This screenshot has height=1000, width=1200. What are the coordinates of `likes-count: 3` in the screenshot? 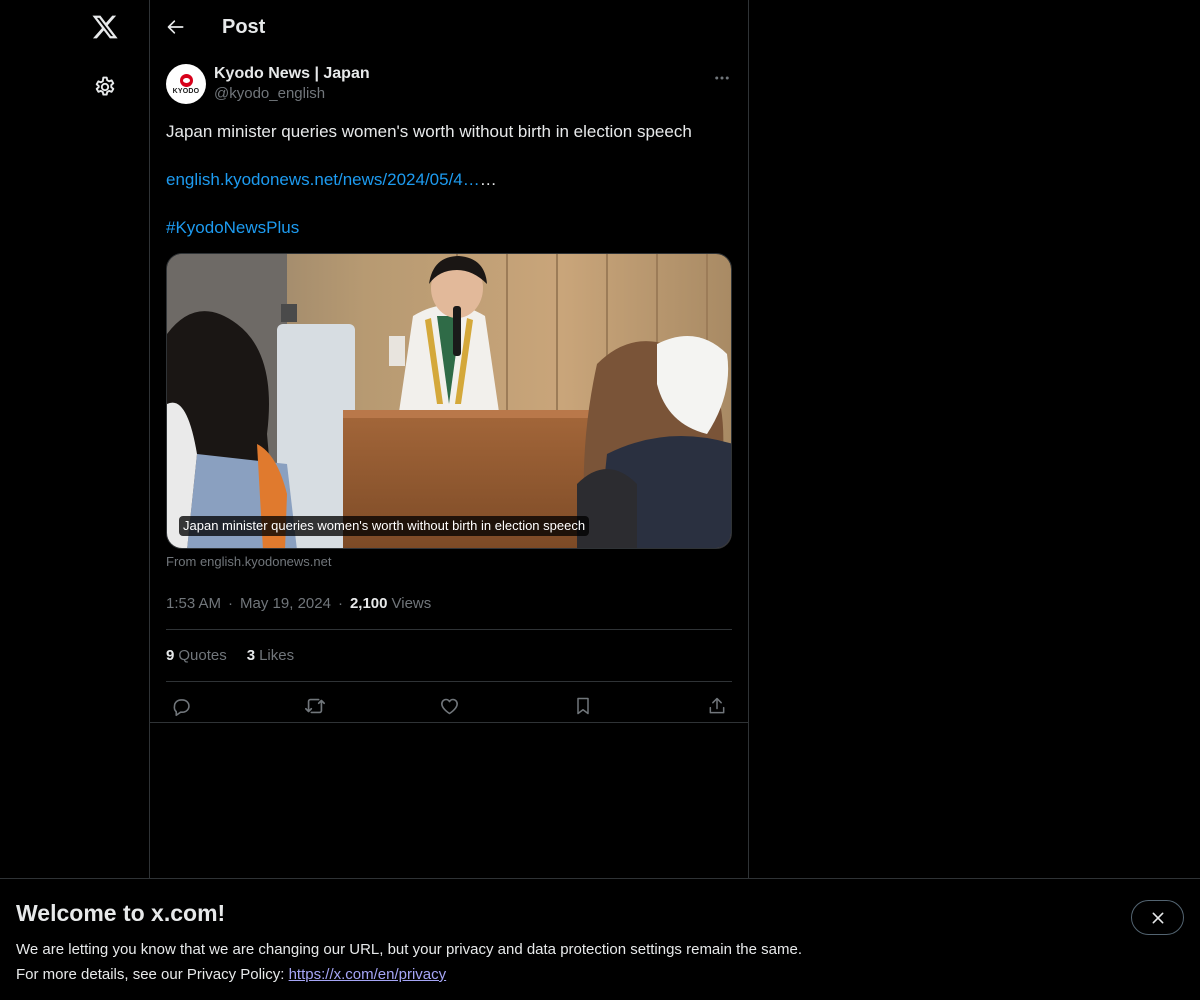 It's located at (251, 655).